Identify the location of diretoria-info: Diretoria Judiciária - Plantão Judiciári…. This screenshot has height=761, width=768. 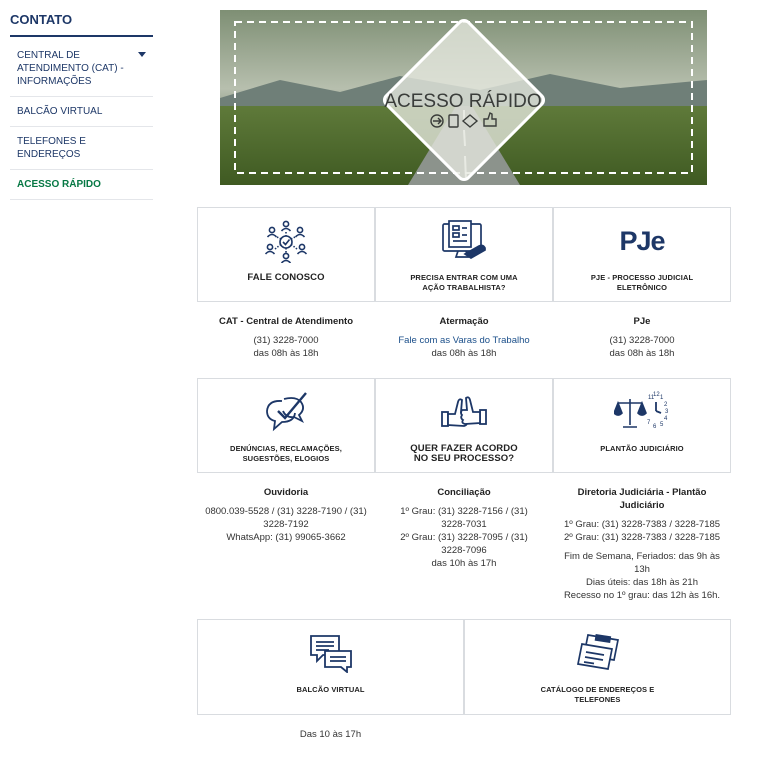
(642, 544).